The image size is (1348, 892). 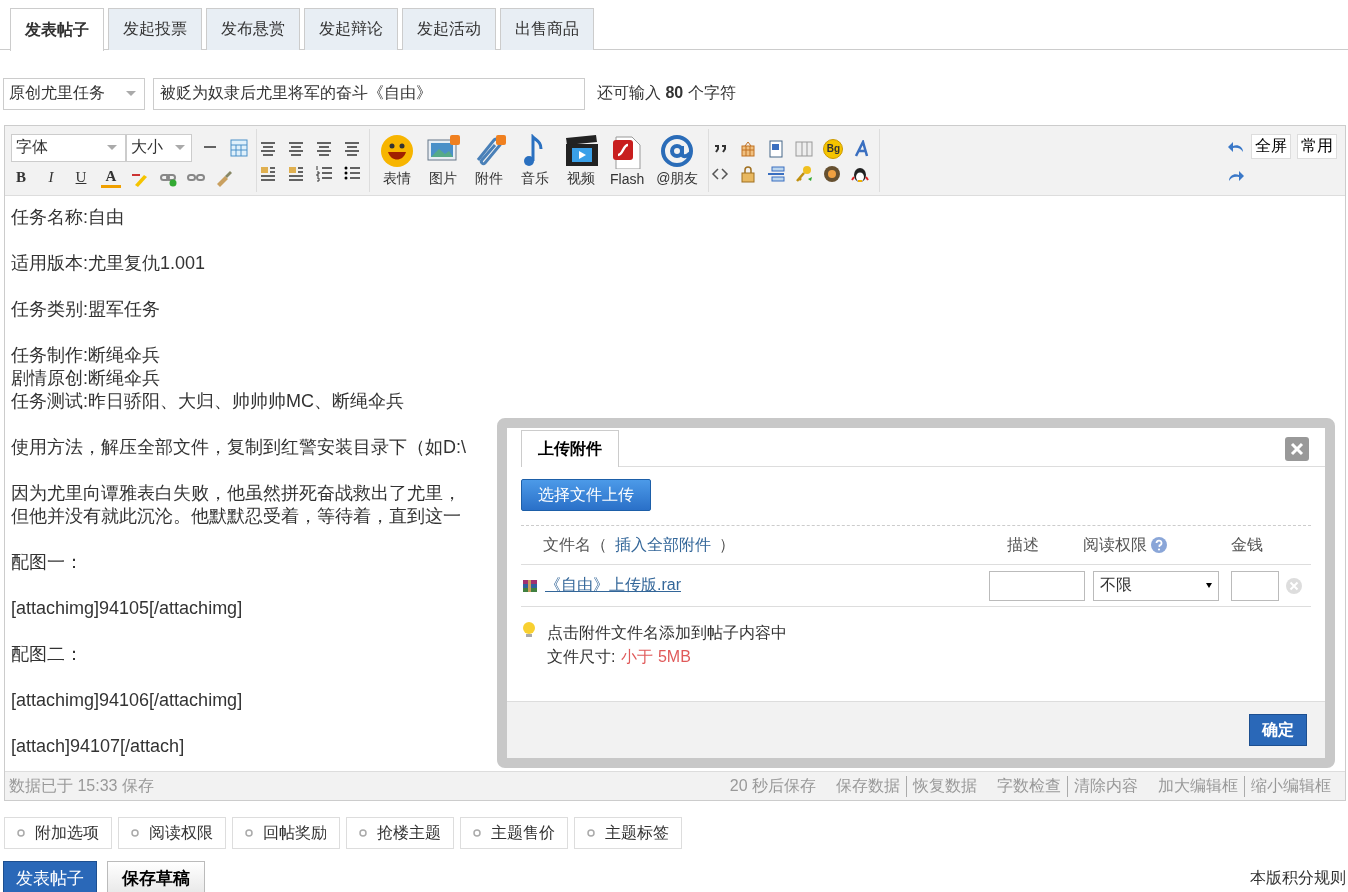 I want to click on editor-line: [attachimg]94105[/attachimg], so click(x=127, y=608).